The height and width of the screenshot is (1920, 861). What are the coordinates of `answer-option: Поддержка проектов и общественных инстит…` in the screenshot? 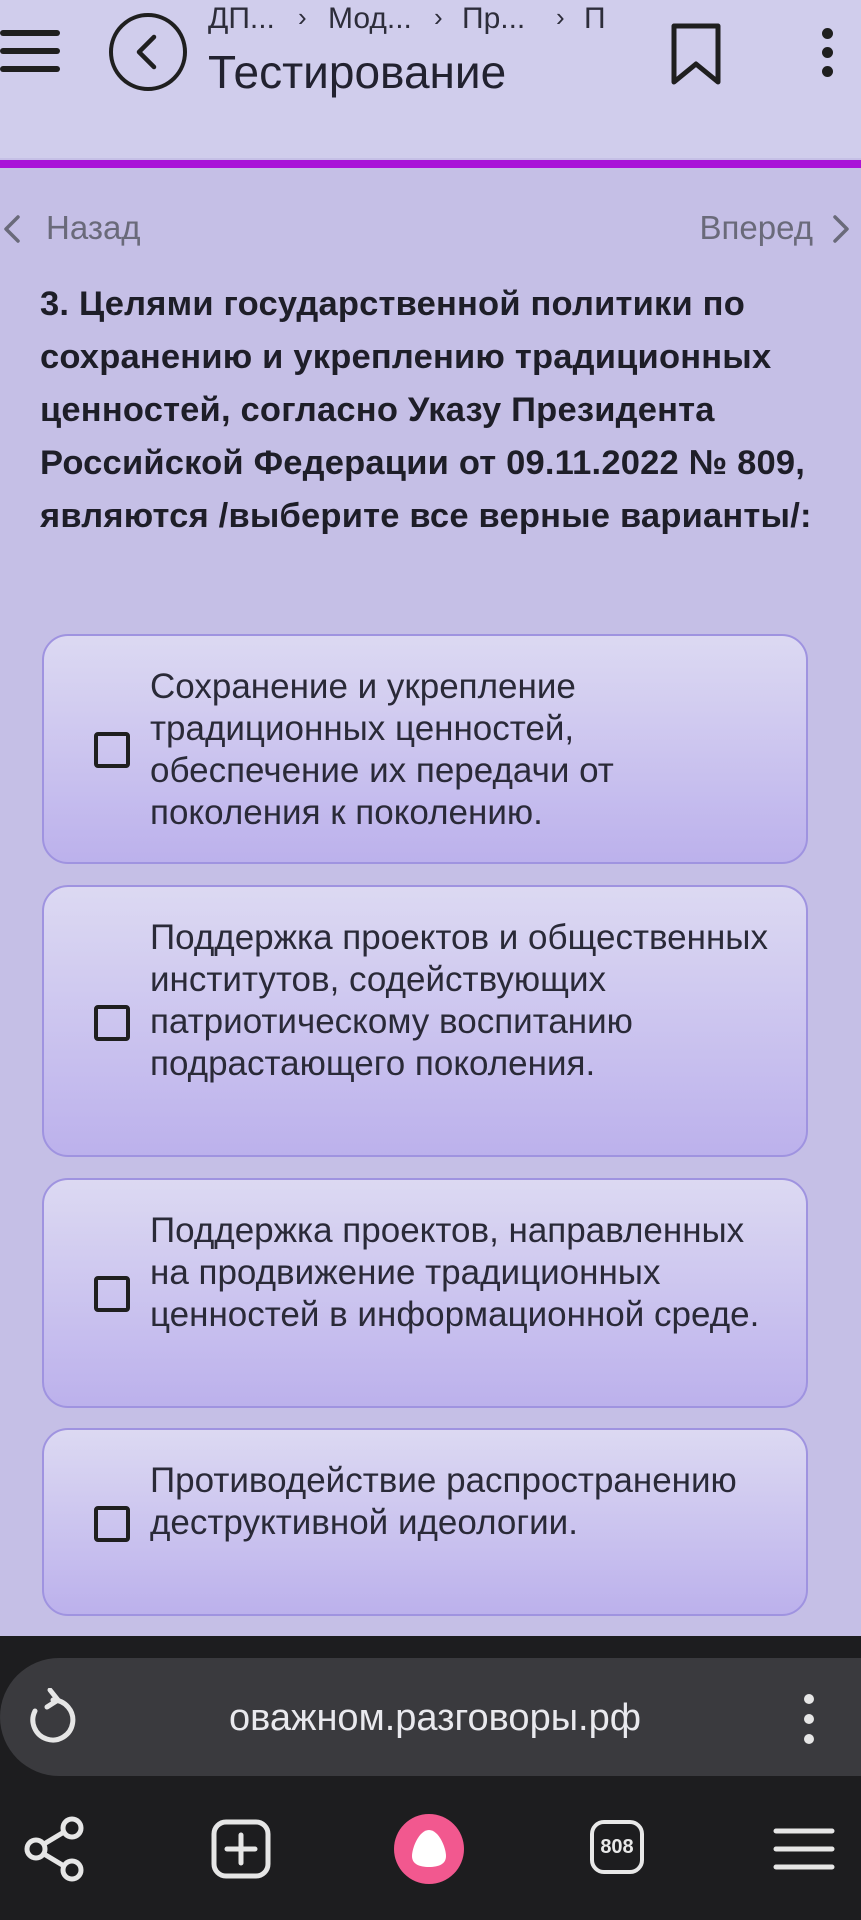 It's located at (425, 1021).